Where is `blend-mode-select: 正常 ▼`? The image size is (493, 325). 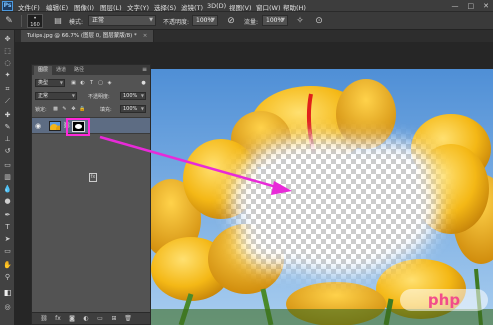
blend-mode-select: 正常 ▼ is located at coordinates (56, 96).